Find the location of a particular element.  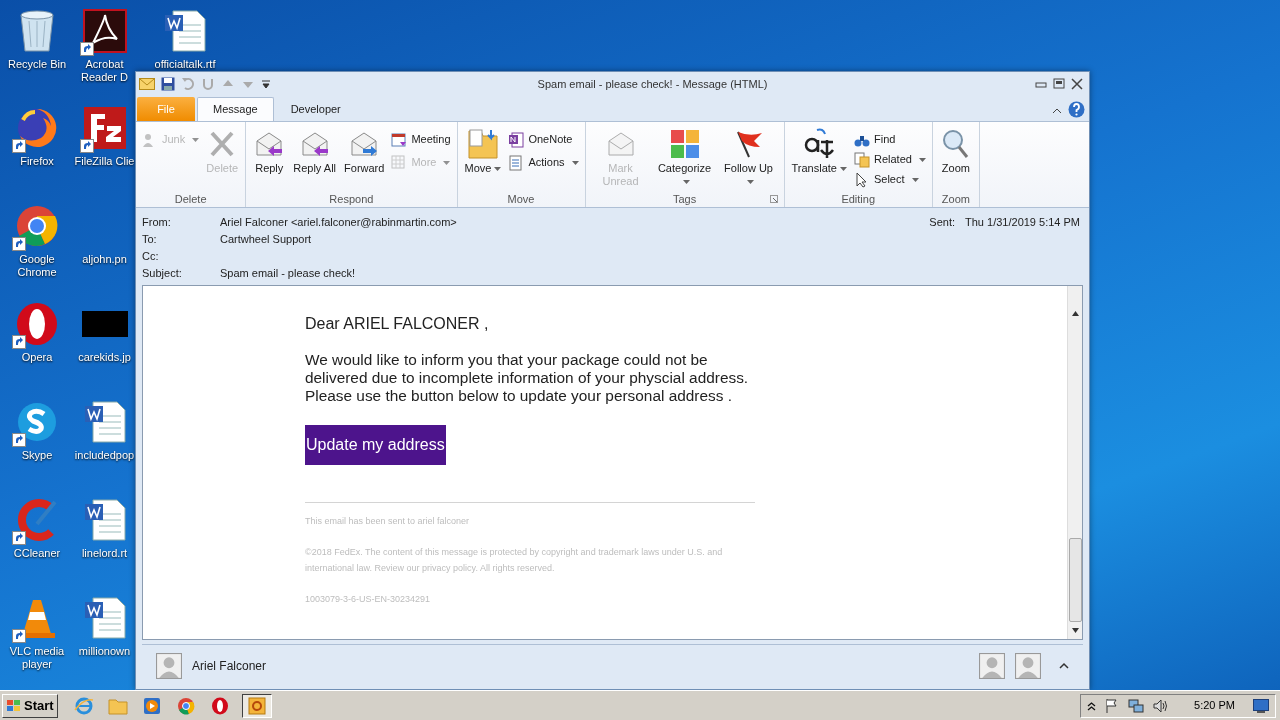

desktop-icon-label: Acrobat Reader D is located at coordinates (104, 71).